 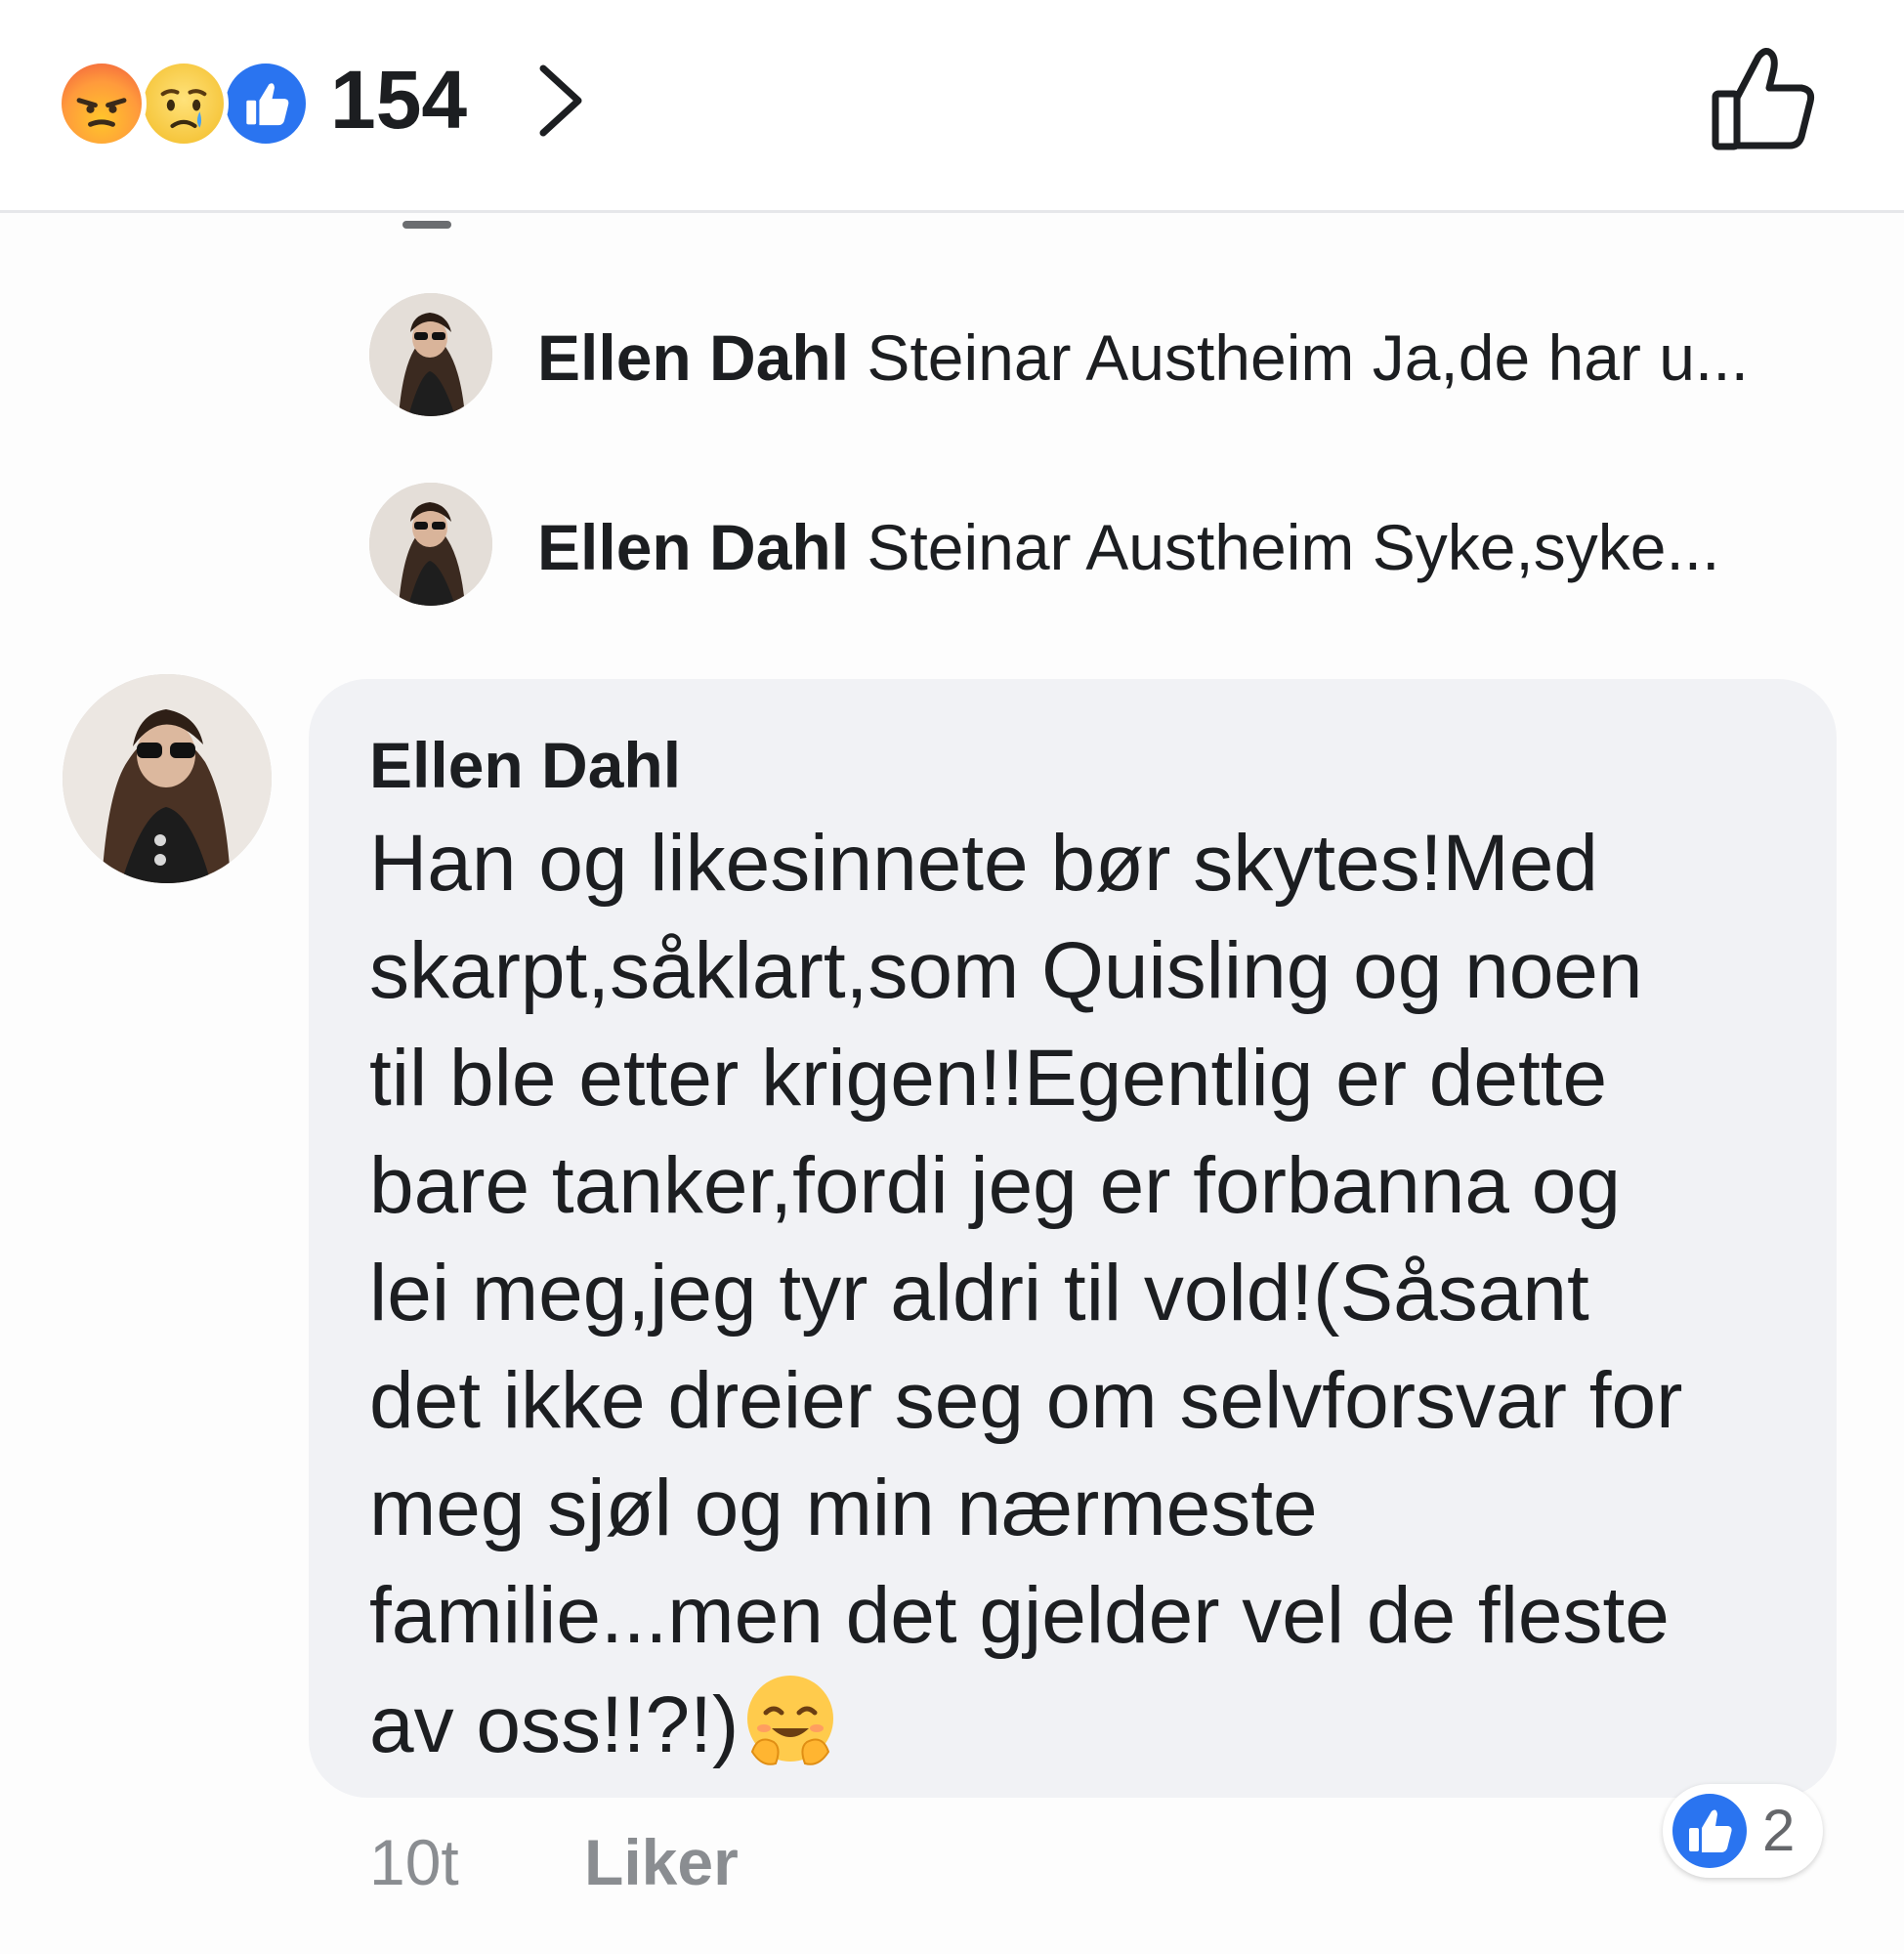 I want to click on reactions-bar: 154, so click(x=952, y=106).